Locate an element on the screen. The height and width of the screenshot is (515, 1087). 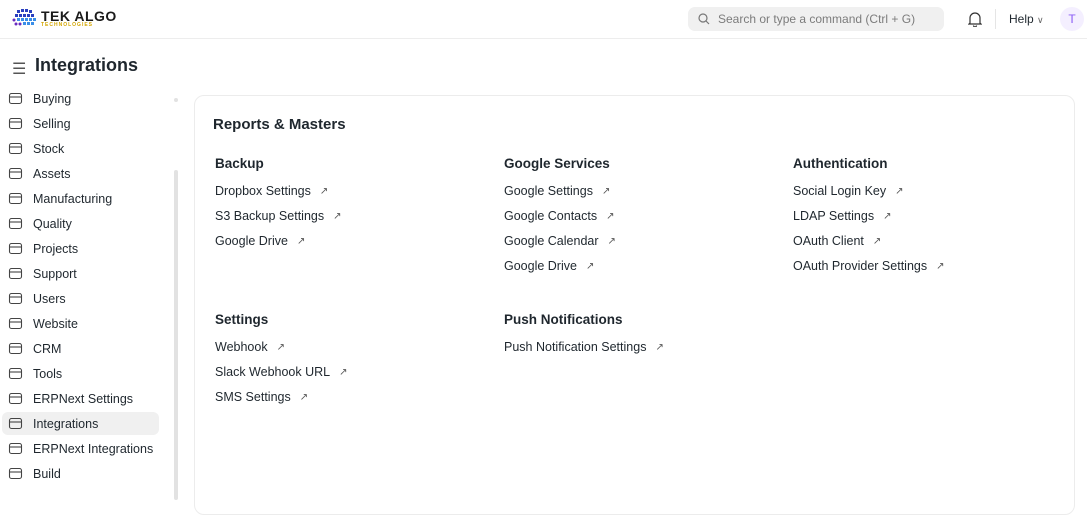
avatar: T is located at coordinates (1072, 19).